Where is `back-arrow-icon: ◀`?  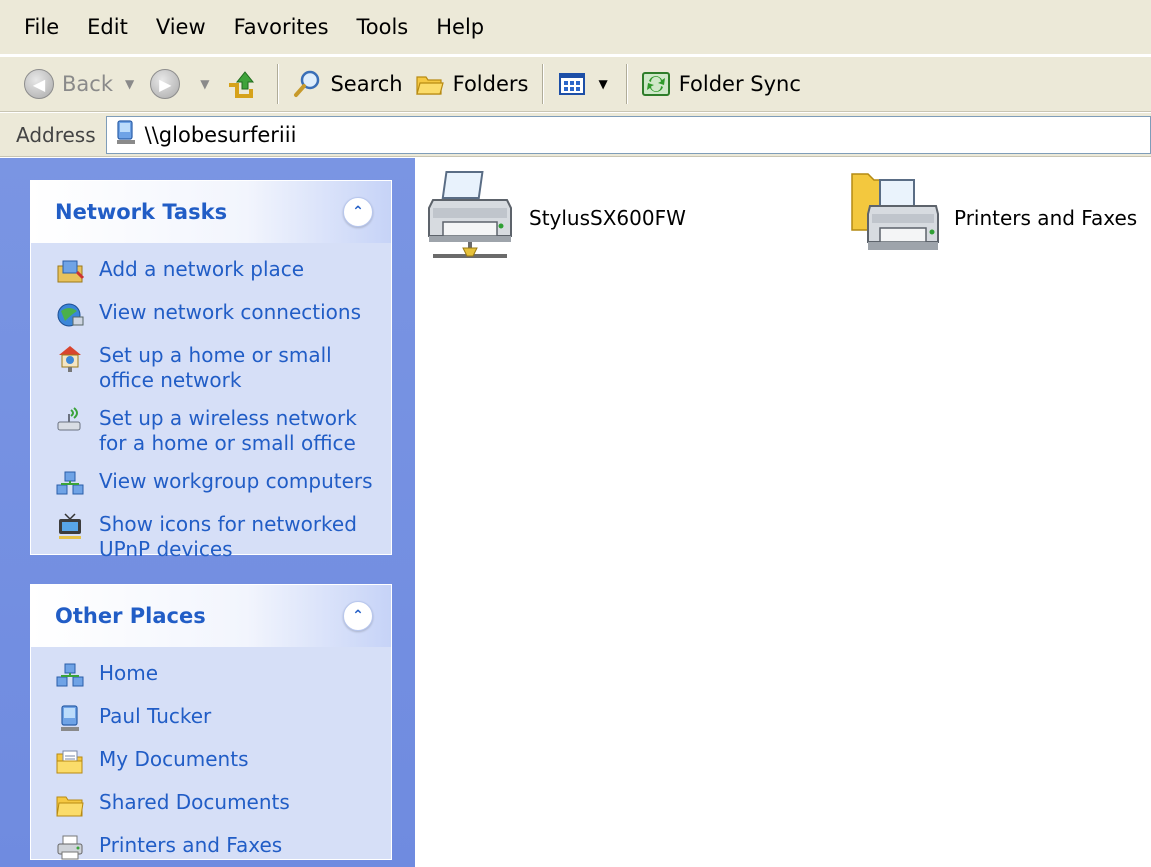 back-arrow-icon: ◀ is located at coordinates (39, 84).